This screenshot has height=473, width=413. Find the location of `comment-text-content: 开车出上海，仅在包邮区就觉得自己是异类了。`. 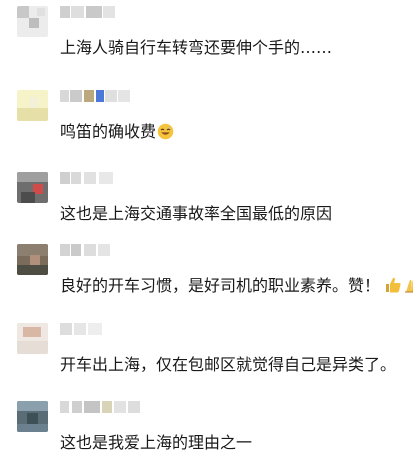

comment-text-content: 开车出上海，仅在包邮区就觉得自己是异类了。 is located at coordinates (228, 364).